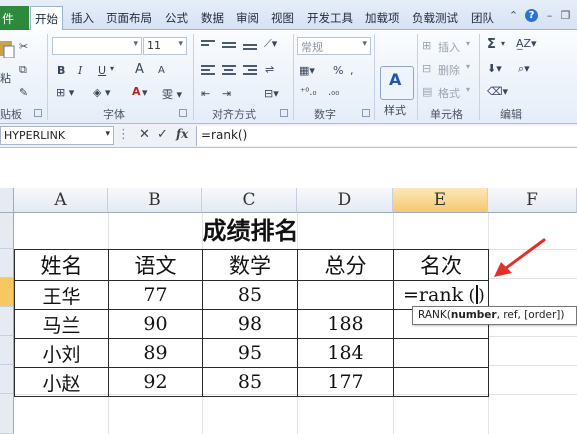  I want to click on underline-dropdown-icon: ▾, so click(112, 68).